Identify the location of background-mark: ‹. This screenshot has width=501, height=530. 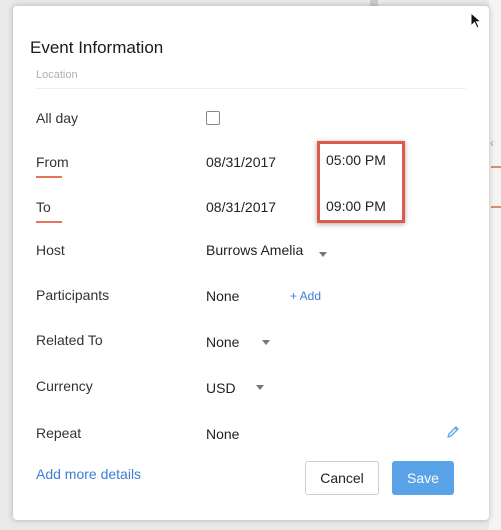
(492, 143).